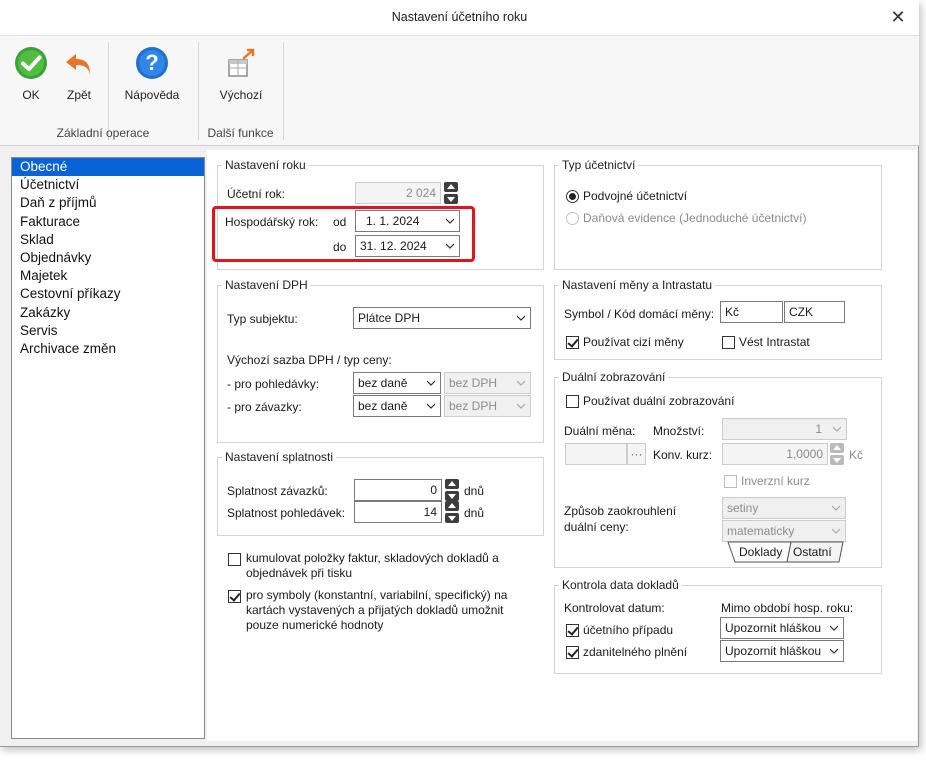 This screenshot has width=926, height=767. What do you see at coordinates (635, 196) in the screenshot?
I see `double-entry-label: Podvojné účetnictví` at bounding box center [635, 196].